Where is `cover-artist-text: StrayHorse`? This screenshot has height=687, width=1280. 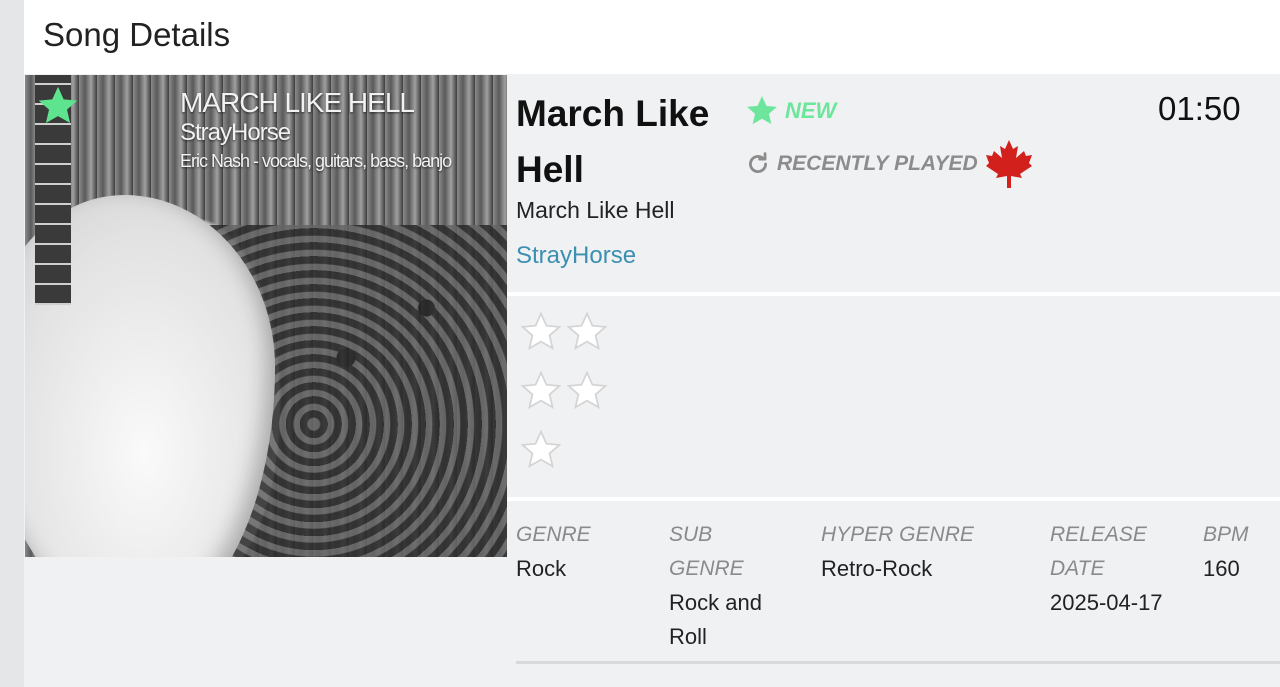 cover-artist-text: StrayHorse is located at coordinates (235, 132).